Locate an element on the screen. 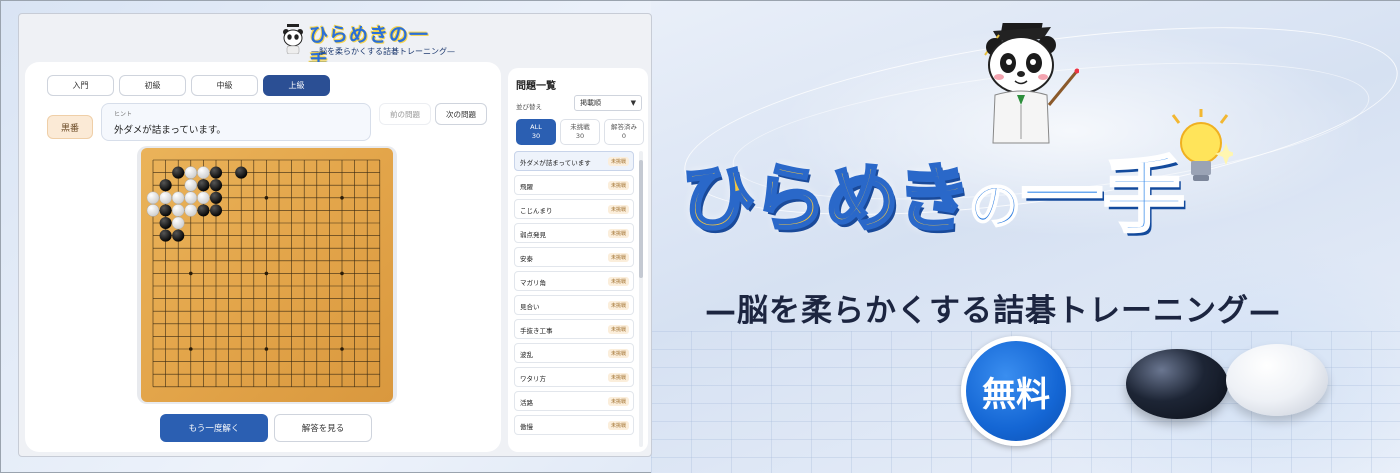 The image size is (1400, 473). list-item: 活路 未挑戦 is located at coordinates (574, 401).